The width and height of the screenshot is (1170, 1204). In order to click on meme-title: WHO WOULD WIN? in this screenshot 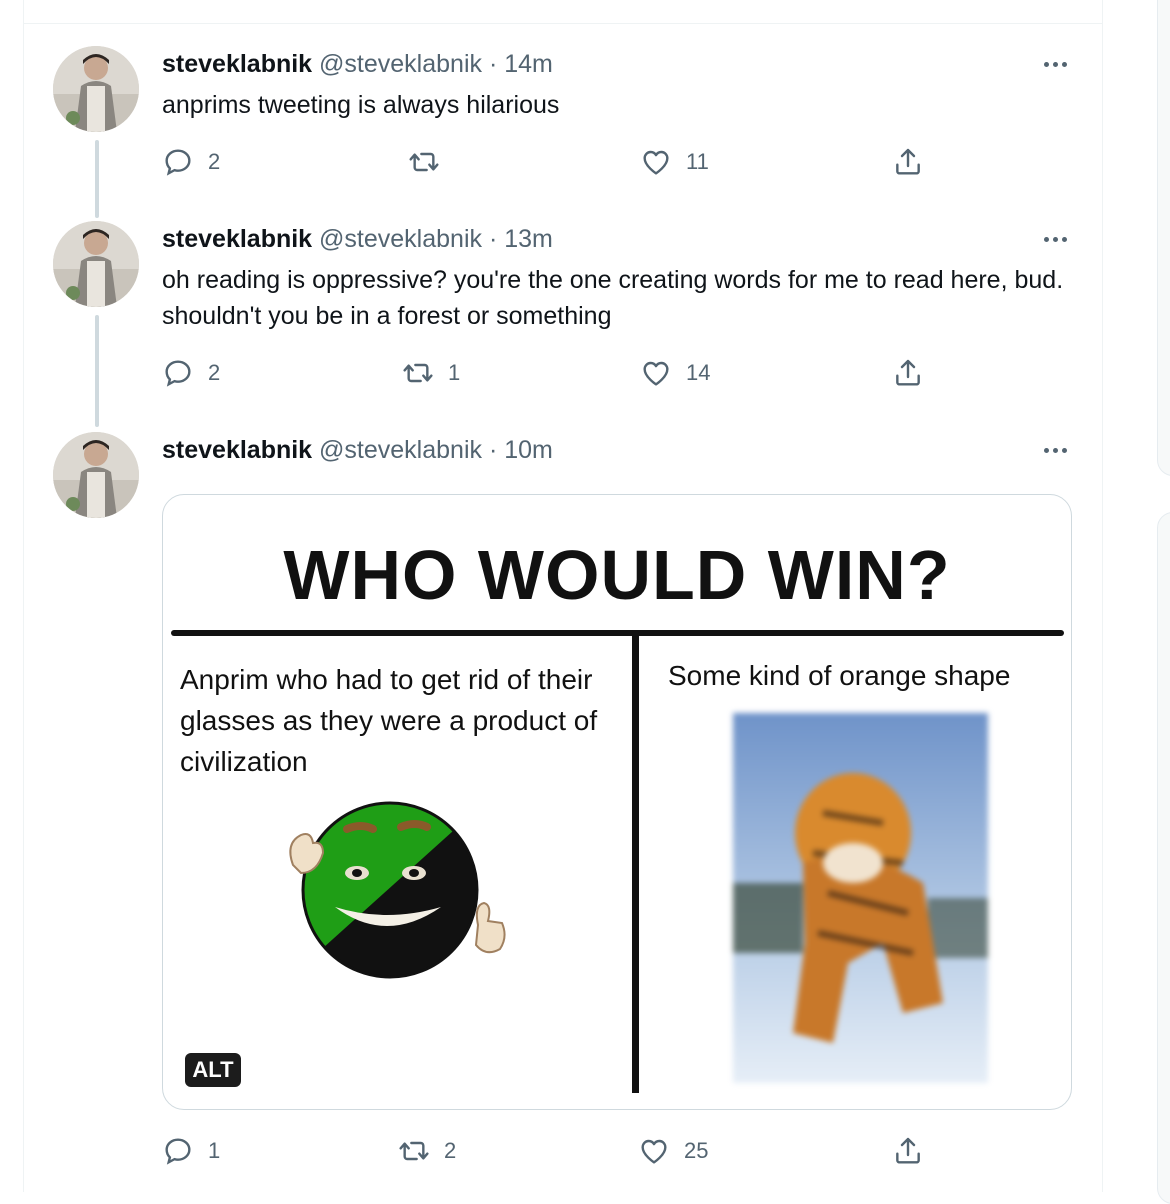, I will do `click(617, 575)`.